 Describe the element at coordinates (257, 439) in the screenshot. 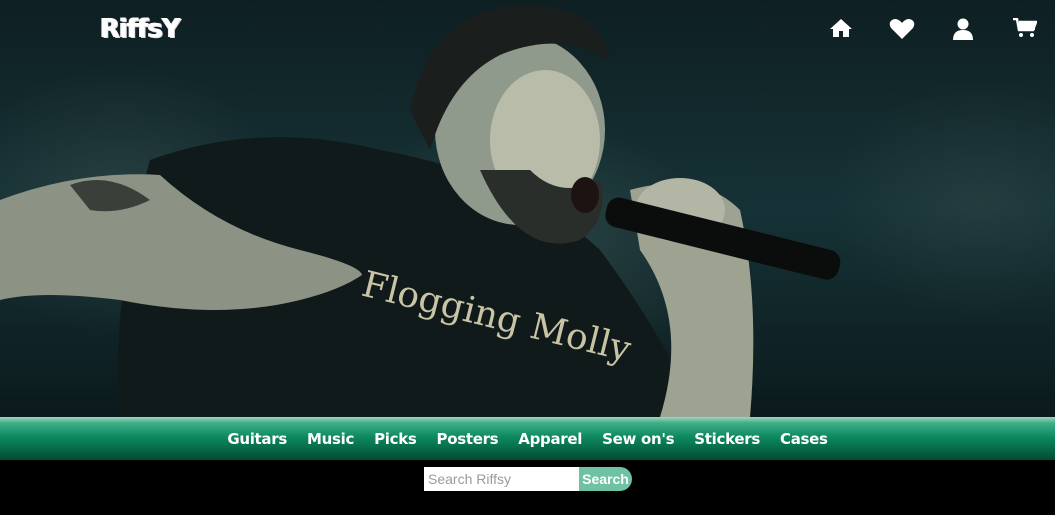

I see `menu-item-guitars: Guitars` at that location.